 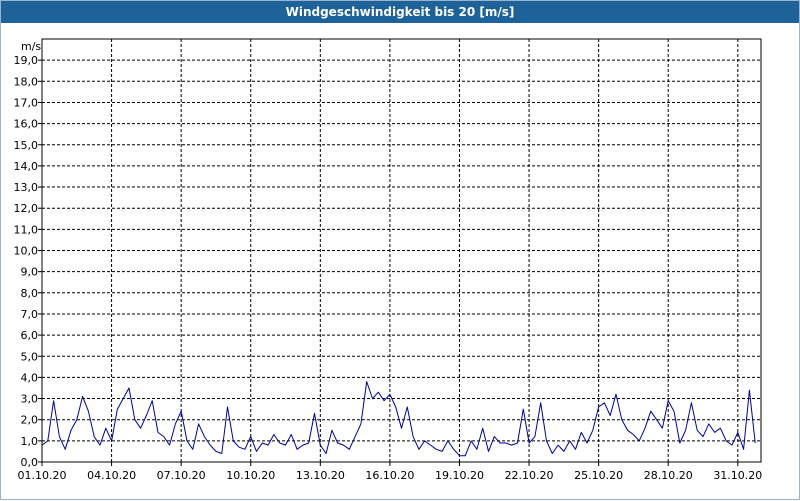 What do you see at coordinates (668, 475) in the screenshot?
I see `x-tick-label: 28.10.20` at bounding box center [668, 475].